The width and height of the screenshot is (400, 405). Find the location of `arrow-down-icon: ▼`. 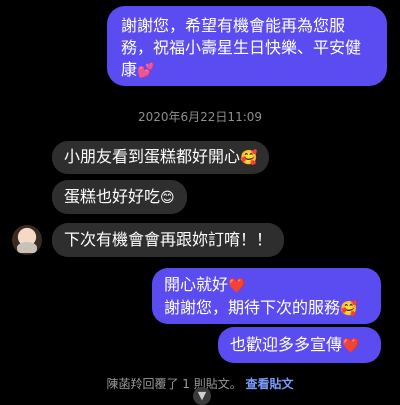

arrow-down-icon: ▼ is located at coordinates (202, 396).